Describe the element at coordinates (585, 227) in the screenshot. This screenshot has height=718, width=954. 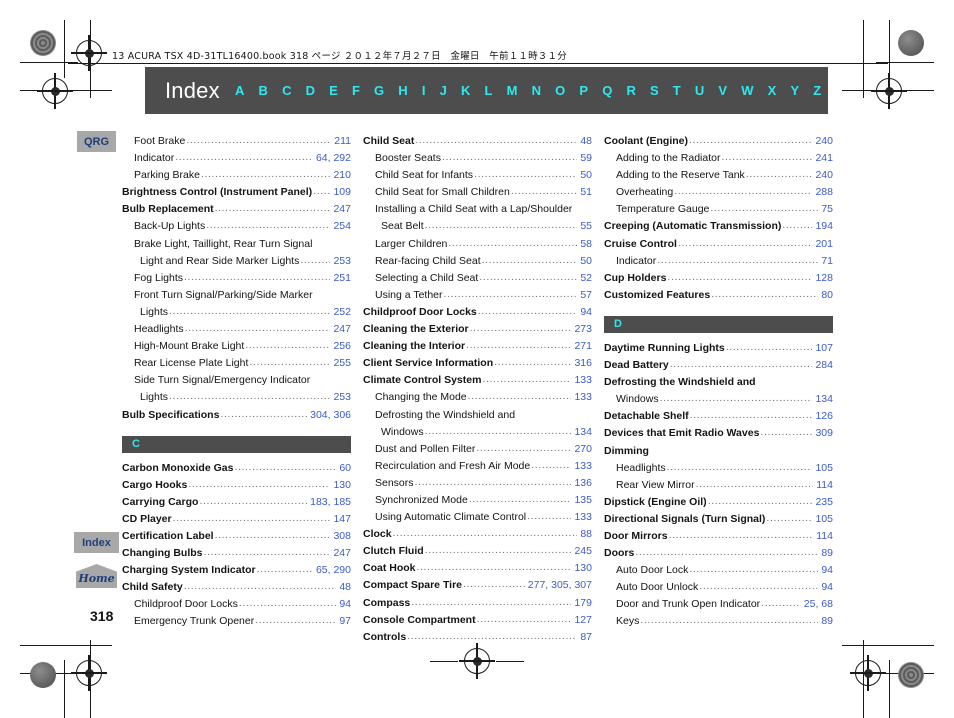
I see `index-entry-page-number: 55` at that location.